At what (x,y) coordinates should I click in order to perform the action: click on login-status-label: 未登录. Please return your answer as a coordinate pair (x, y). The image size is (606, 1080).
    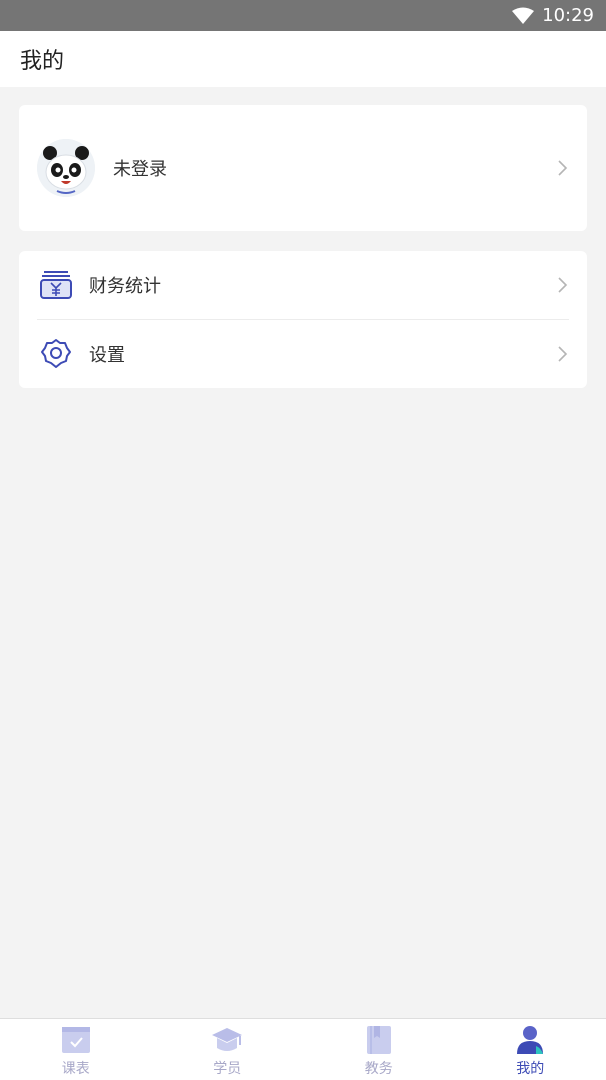
    Looking at the image, I should click on (140, 169).